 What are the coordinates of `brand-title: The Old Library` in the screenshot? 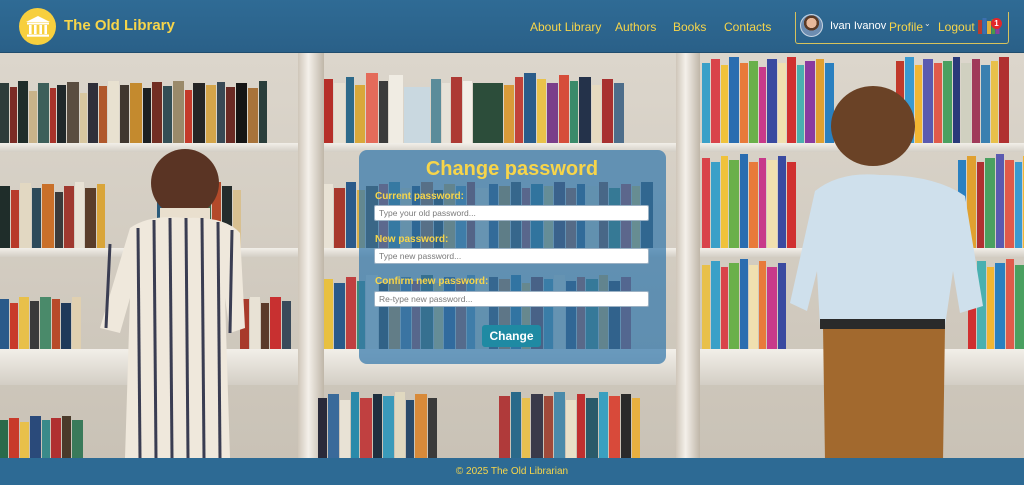 It's located at (119, 25).